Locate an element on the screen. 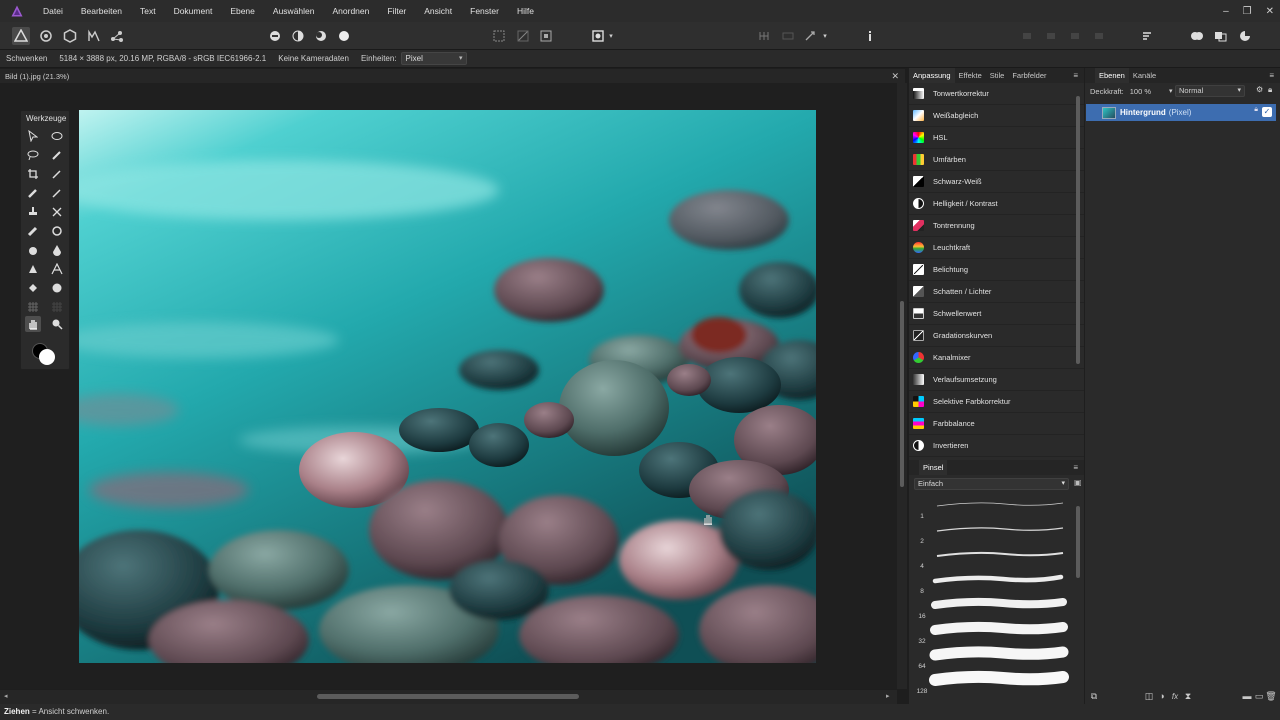 Image resolution: width=1280 pixels, height=720 pixels. align-left-icon is located at coordinates (1027, 36).